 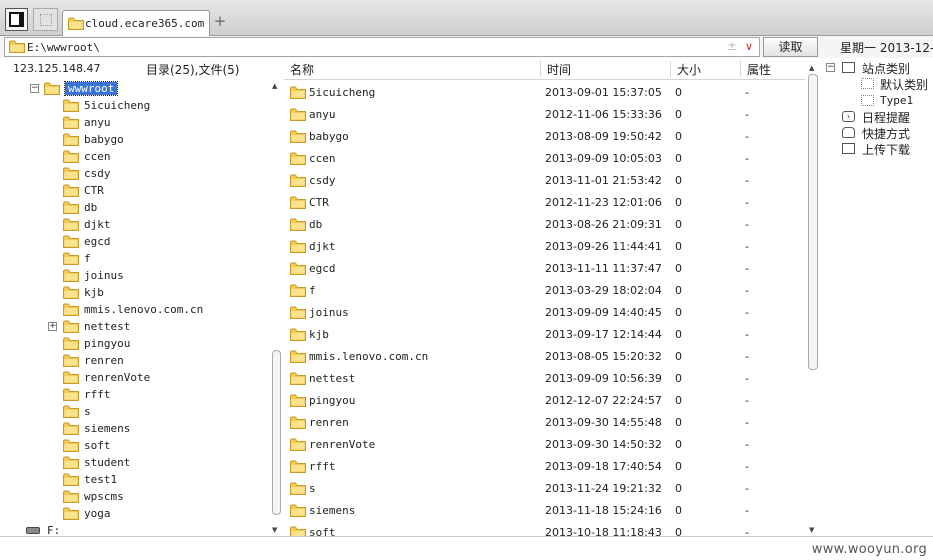 I want to click on tree-item-label: soft, so click(x=97, y=445).